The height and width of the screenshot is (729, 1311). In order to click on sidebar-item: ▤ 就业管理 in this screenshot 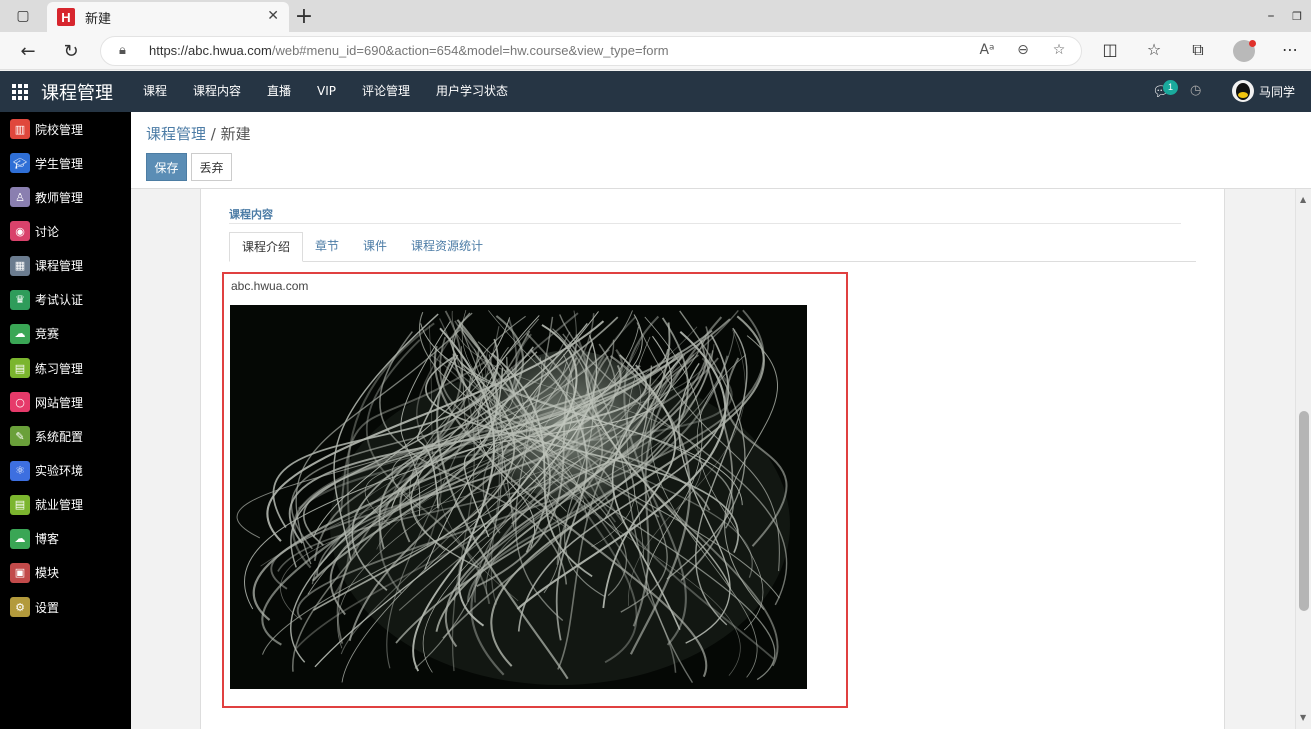, I will do `click(65, 505)`.